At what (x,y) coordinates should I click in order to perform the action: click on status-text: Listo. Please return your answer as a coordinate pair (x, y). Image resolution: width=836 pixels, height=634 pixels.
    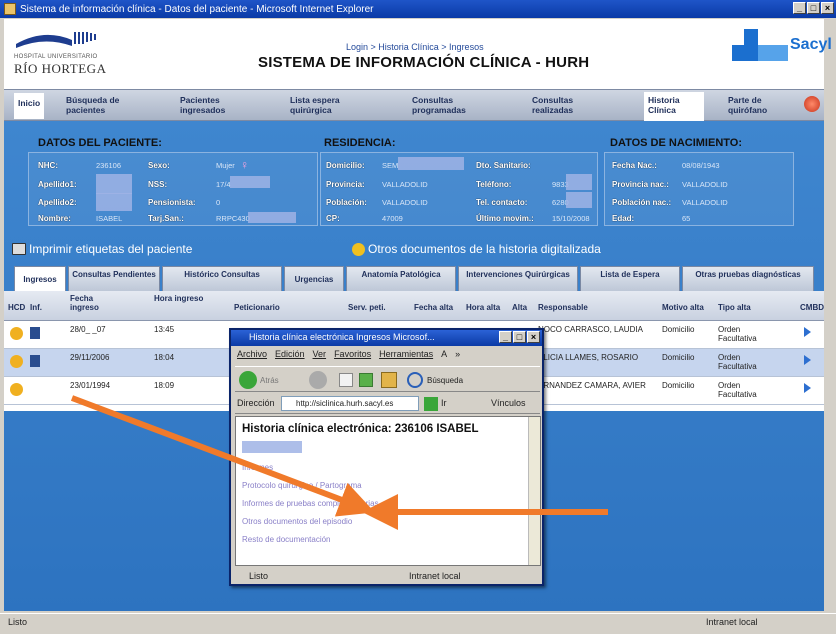
    Looking at the image, I should click on (18, 622).